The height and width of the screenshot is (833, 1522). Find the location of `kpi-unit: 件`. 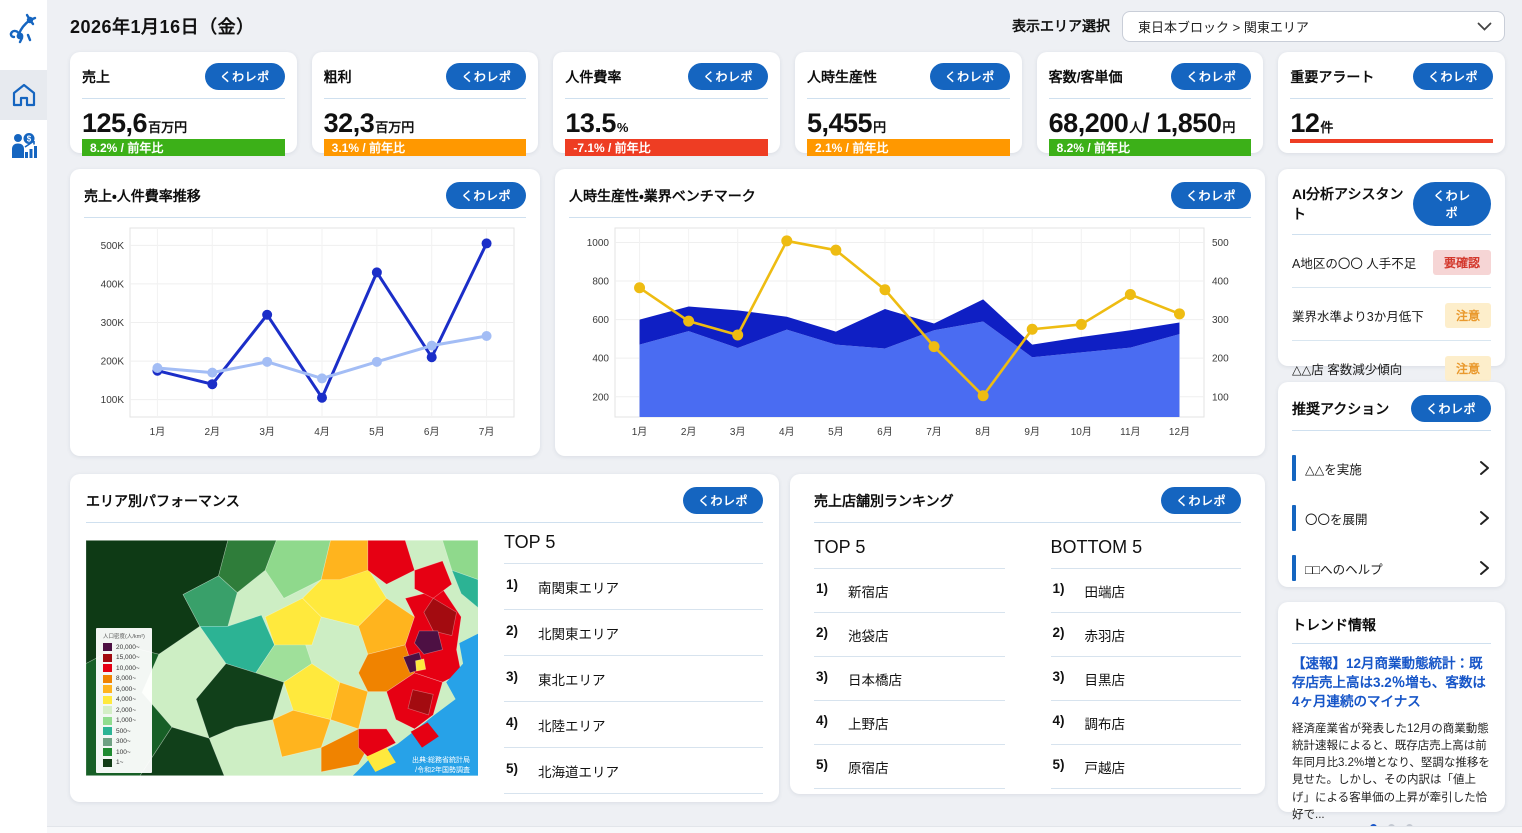

kpi-unit: 件 is located at coordinates (1327, 127).